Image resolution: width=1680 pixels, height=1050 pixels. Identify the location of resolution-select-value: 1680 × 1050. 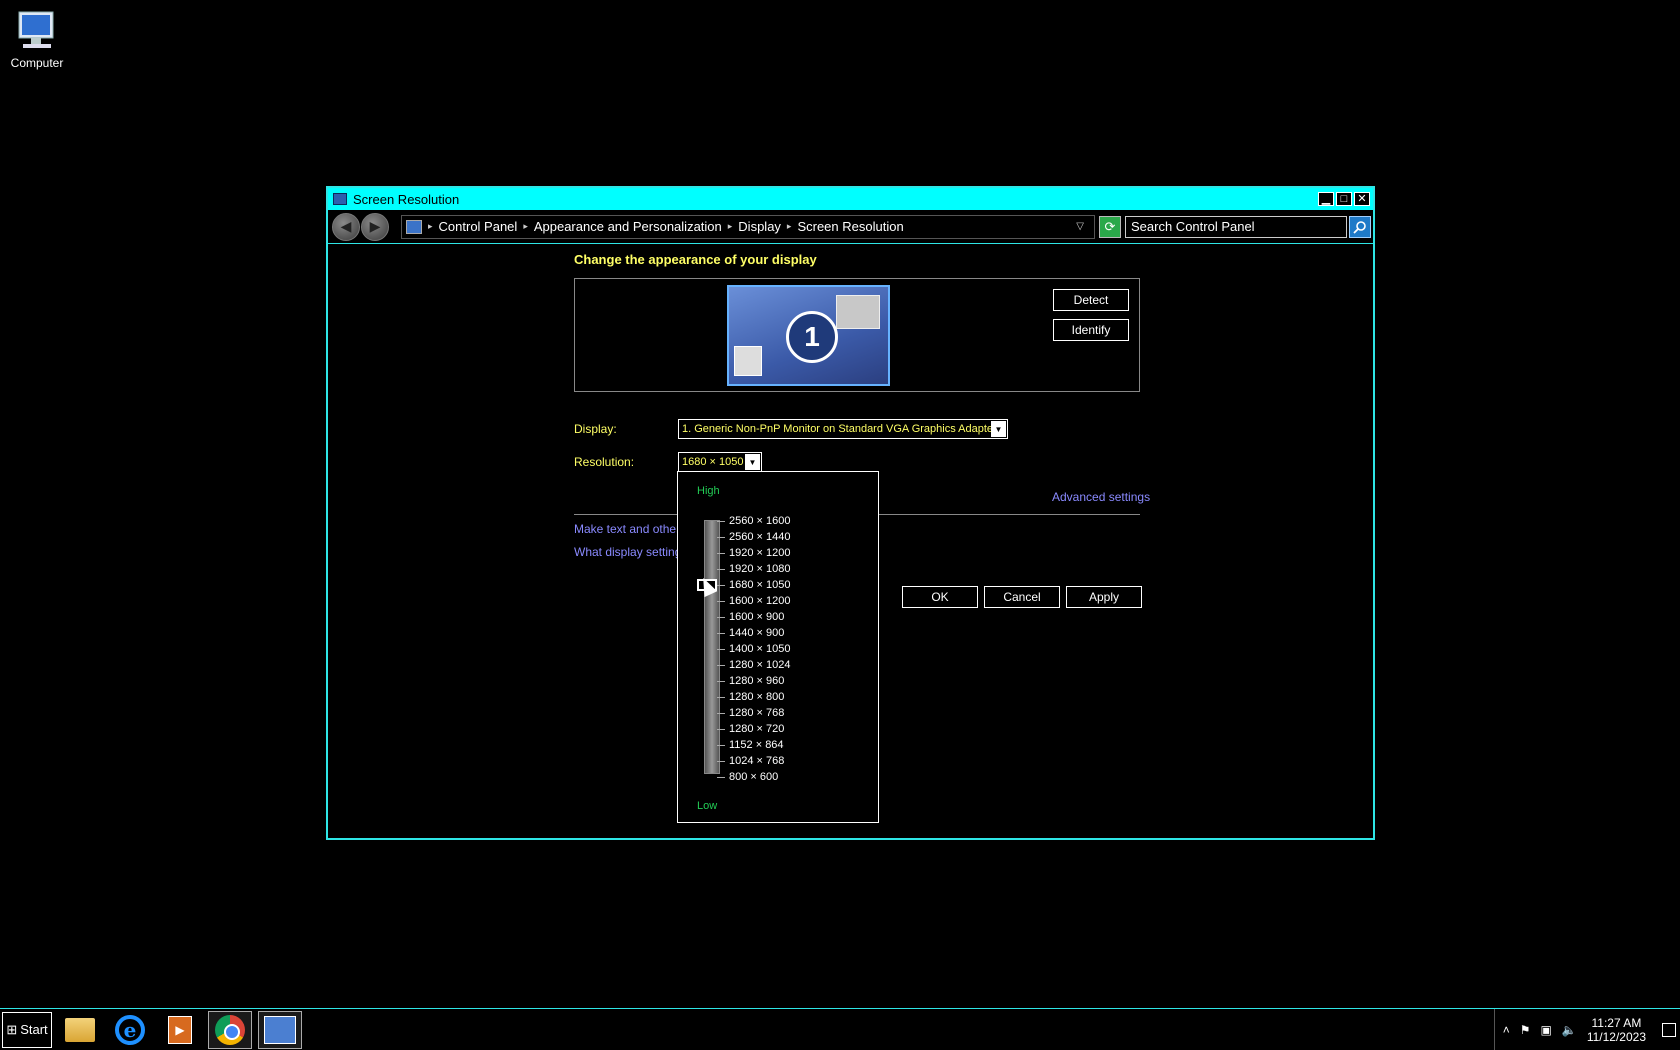
(713, 462).